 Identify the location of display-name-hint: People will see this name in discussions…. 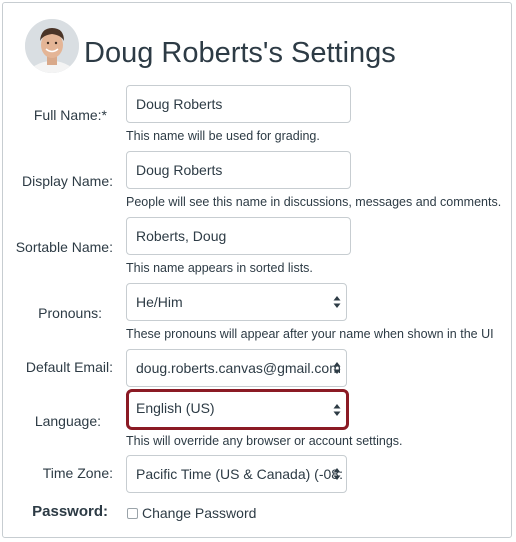
(314, 202).